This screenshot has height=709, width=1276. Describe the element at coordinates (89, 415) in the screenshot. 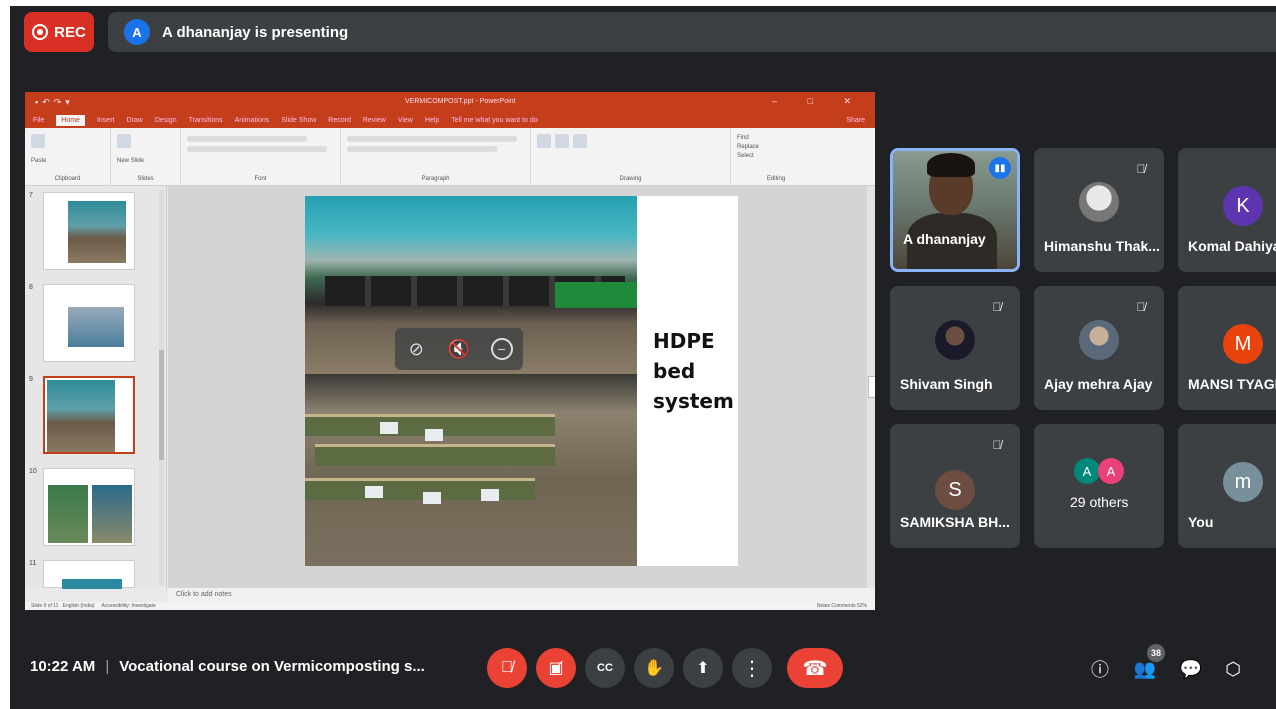

I see `slide-thumbnail-selected` at that location.